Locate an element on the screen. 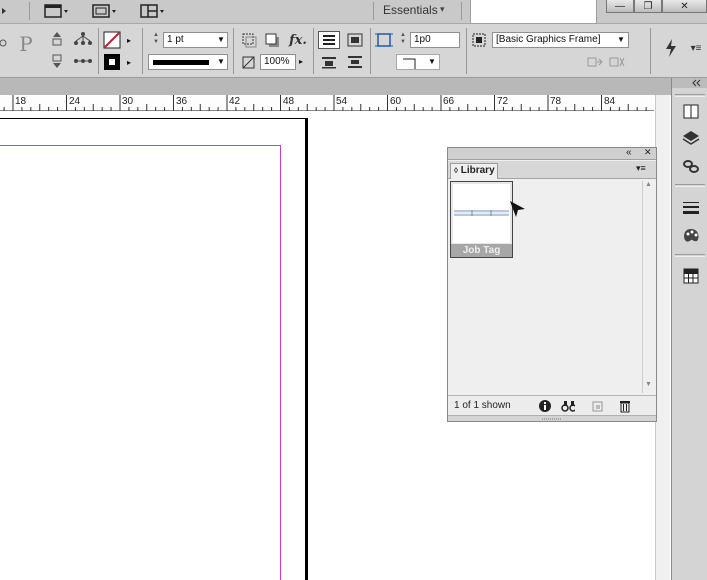 The image size is (707, 580). object-style-select: [Basic Graphics Frame] is located at coordinates (560, 40).